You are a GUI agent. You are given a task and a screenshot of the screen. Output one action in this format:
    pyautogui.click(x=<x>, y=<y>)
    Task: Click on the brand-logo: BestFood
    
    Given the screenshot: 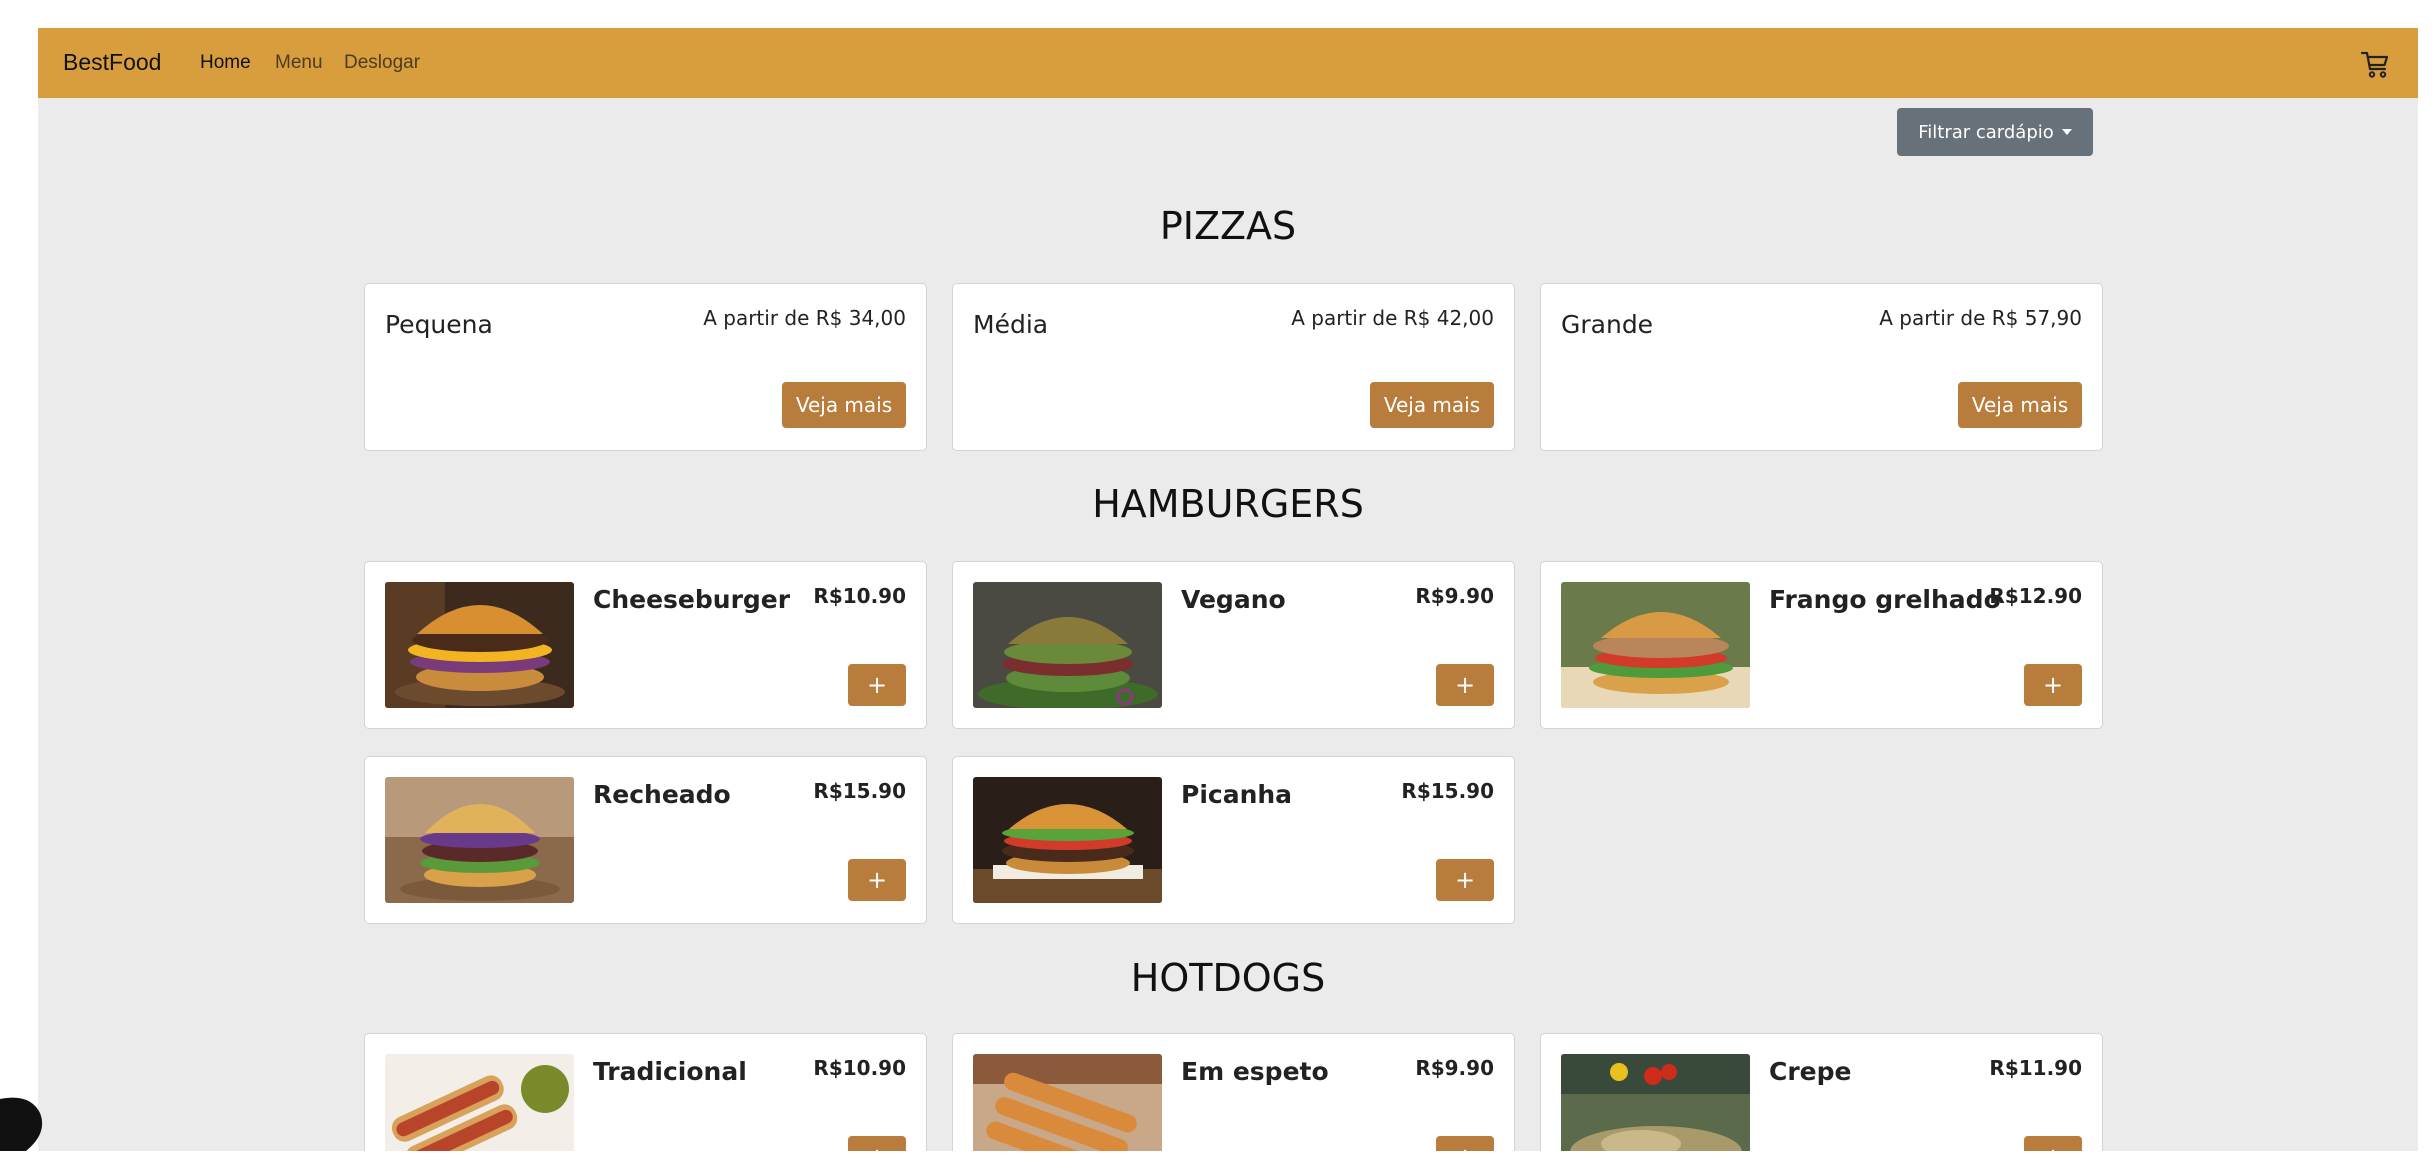 What is the action you would take?
    pyautogui.click(x=112, y=62)
    